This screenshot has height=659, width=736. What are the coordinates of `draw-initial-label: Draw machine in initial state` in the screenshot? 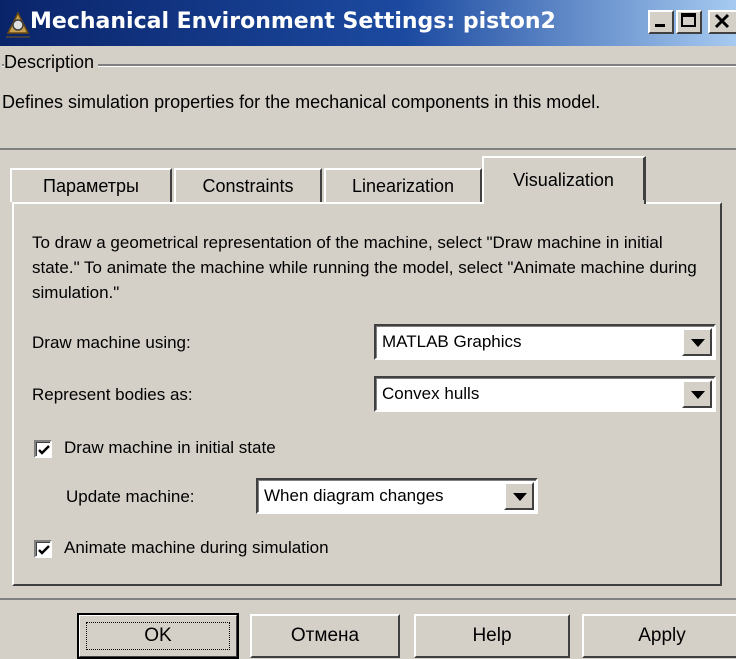 It's located at (170, 447).